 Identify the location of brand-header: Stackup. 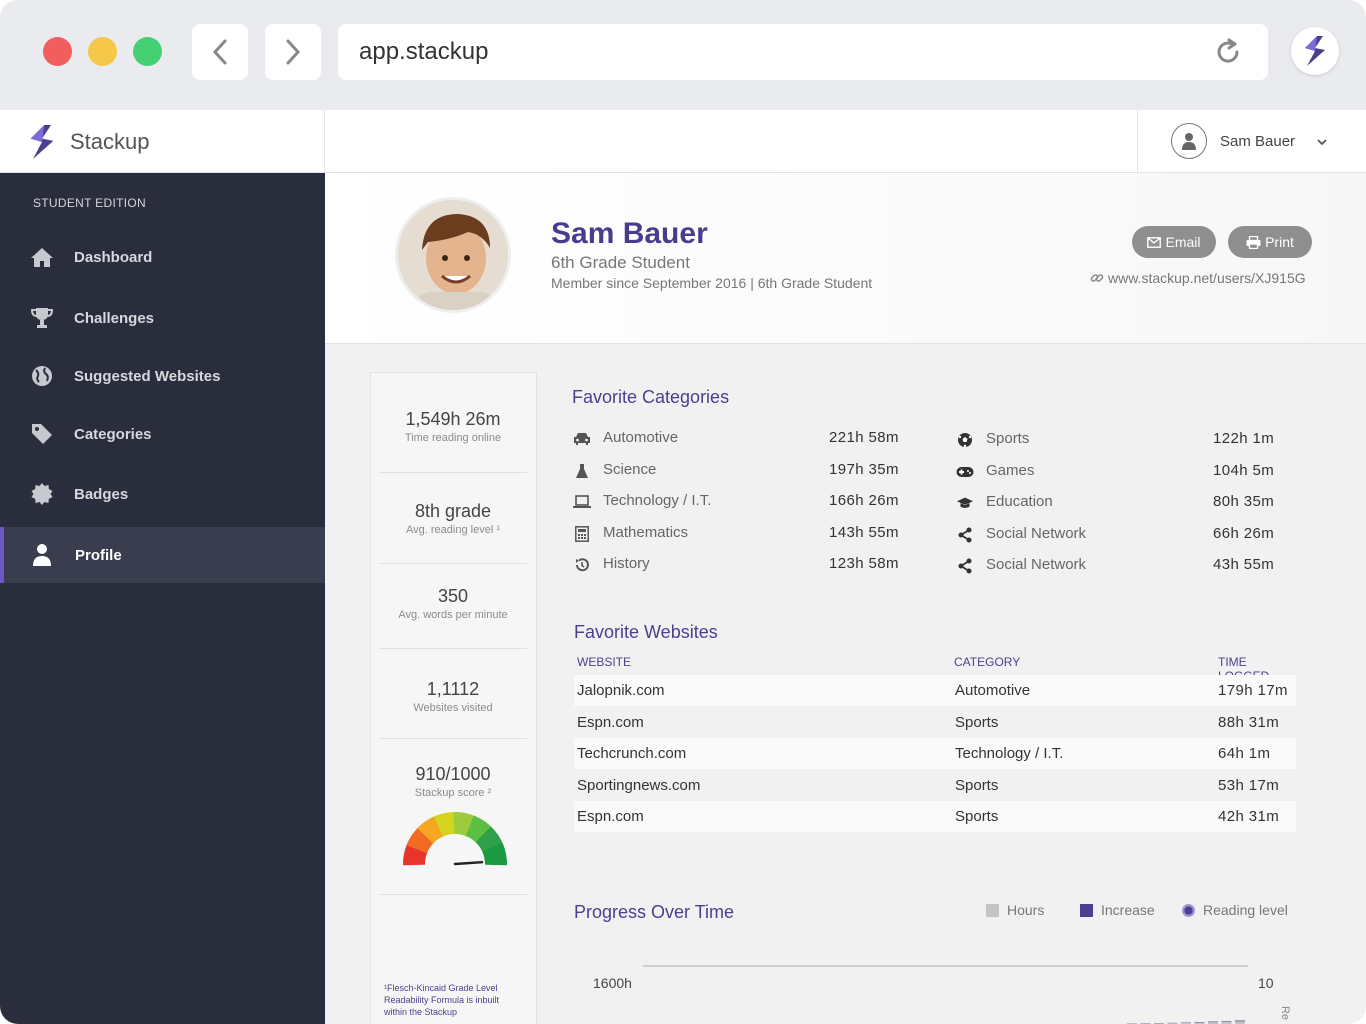
(162, 141).